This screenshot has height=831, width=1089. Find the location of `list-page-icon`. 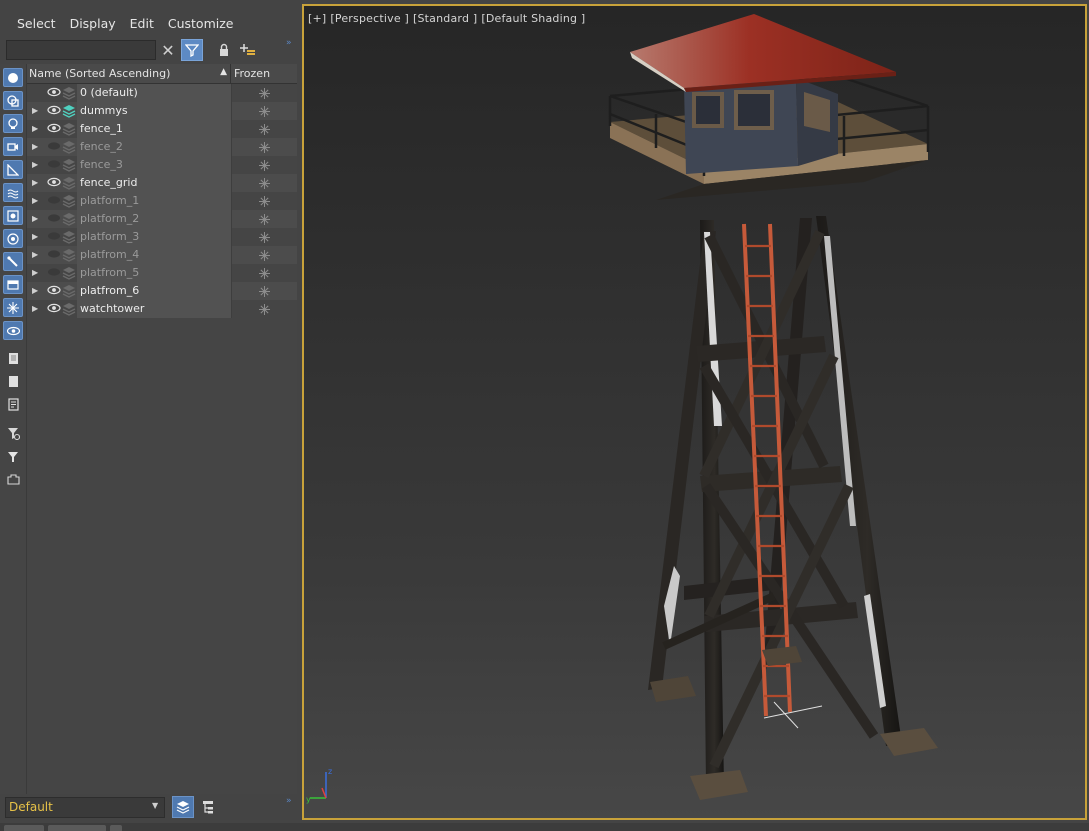

list-page-icon is located at coordinates (13, 404).